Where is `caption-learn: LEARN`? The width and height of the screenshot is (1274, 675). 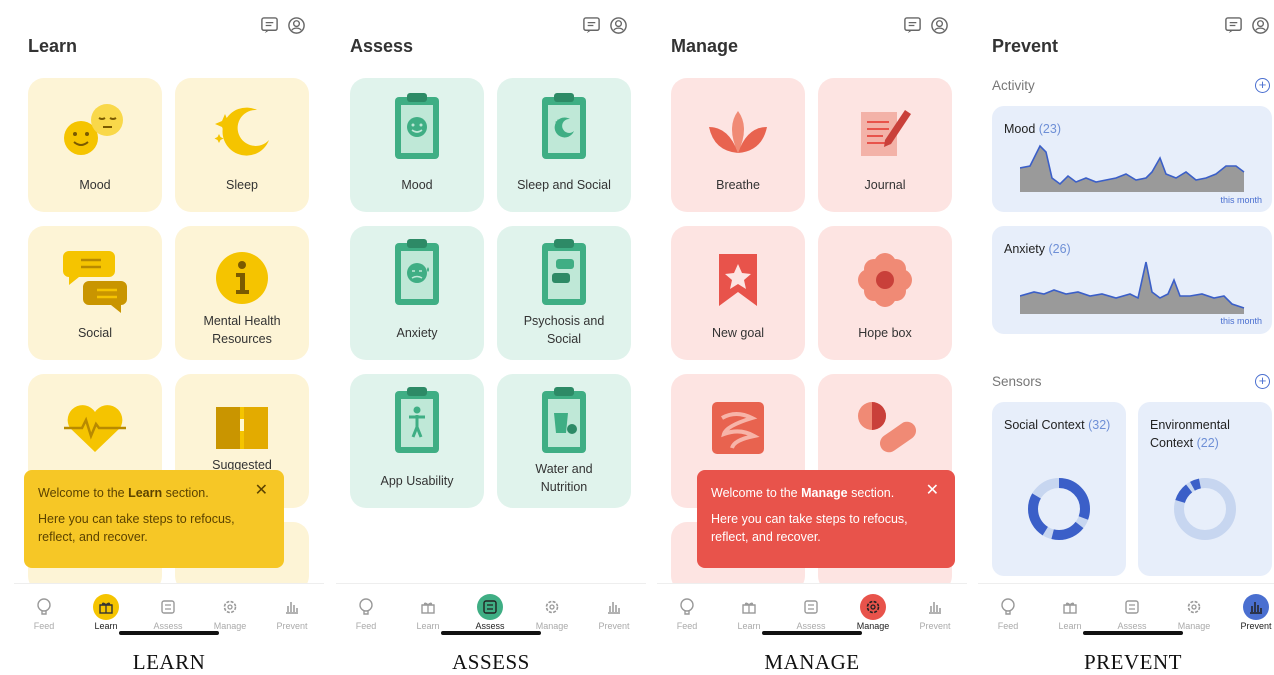 caption-learn: LEARN is located at coordinates (169, 662).